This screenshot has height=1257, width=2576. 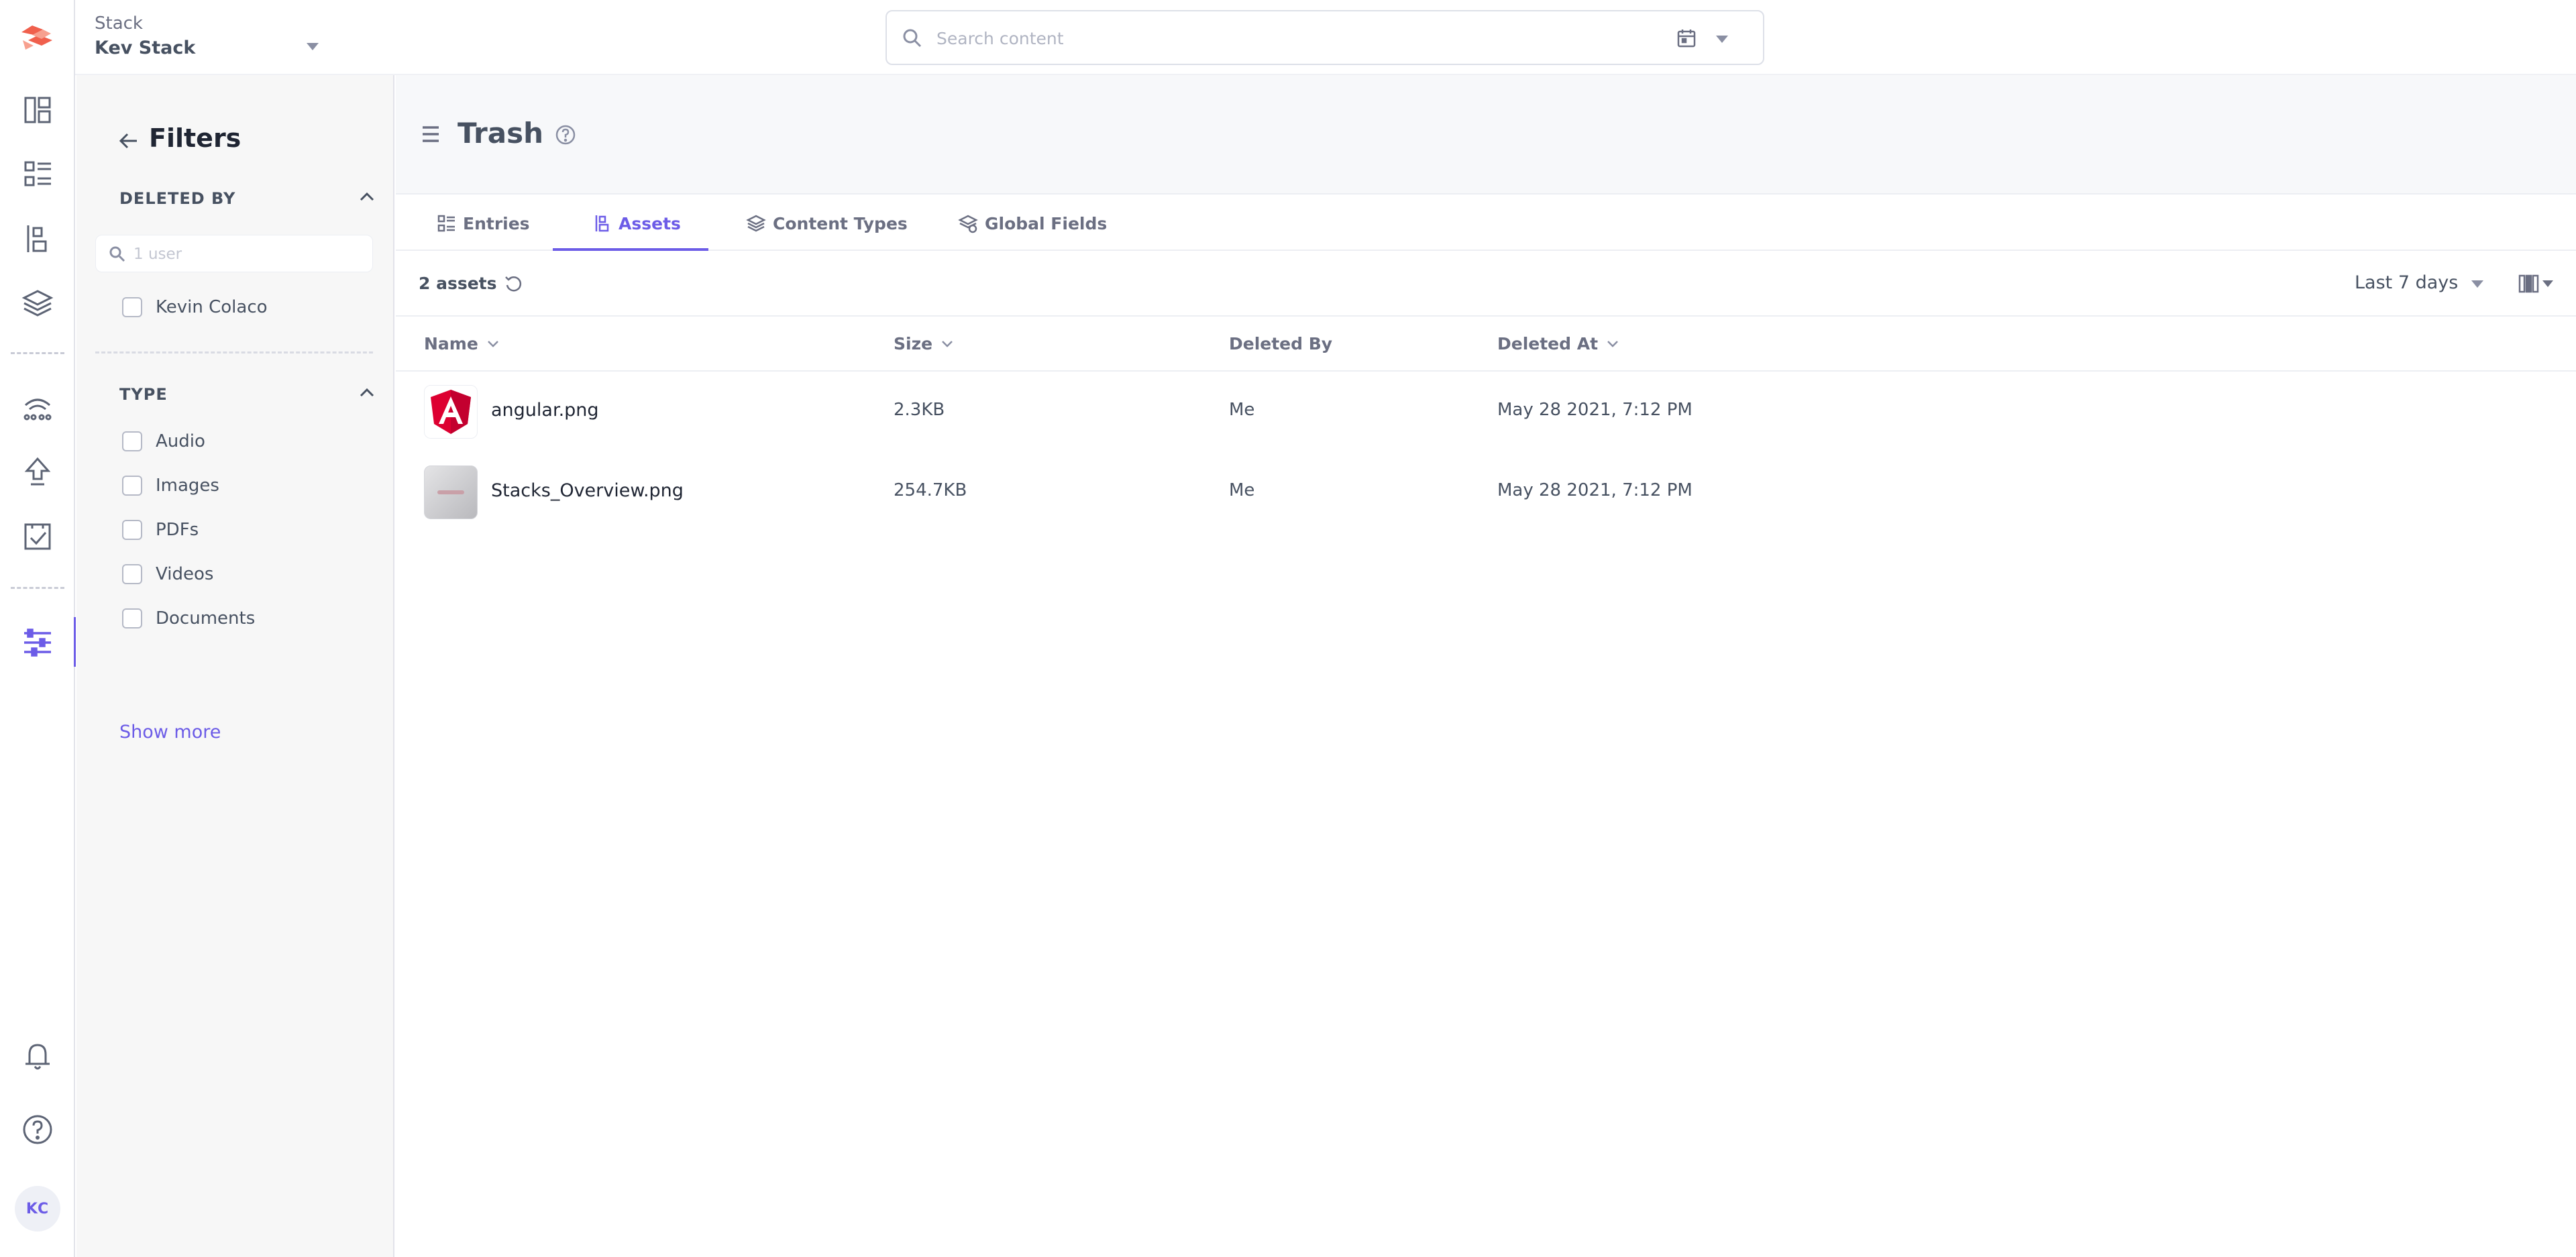 What do you see at coordinates (1486, 344) in the screenshot?
I see `table-header: Name Size Deleted By Deleted At` at bounding box center [1486, 344].